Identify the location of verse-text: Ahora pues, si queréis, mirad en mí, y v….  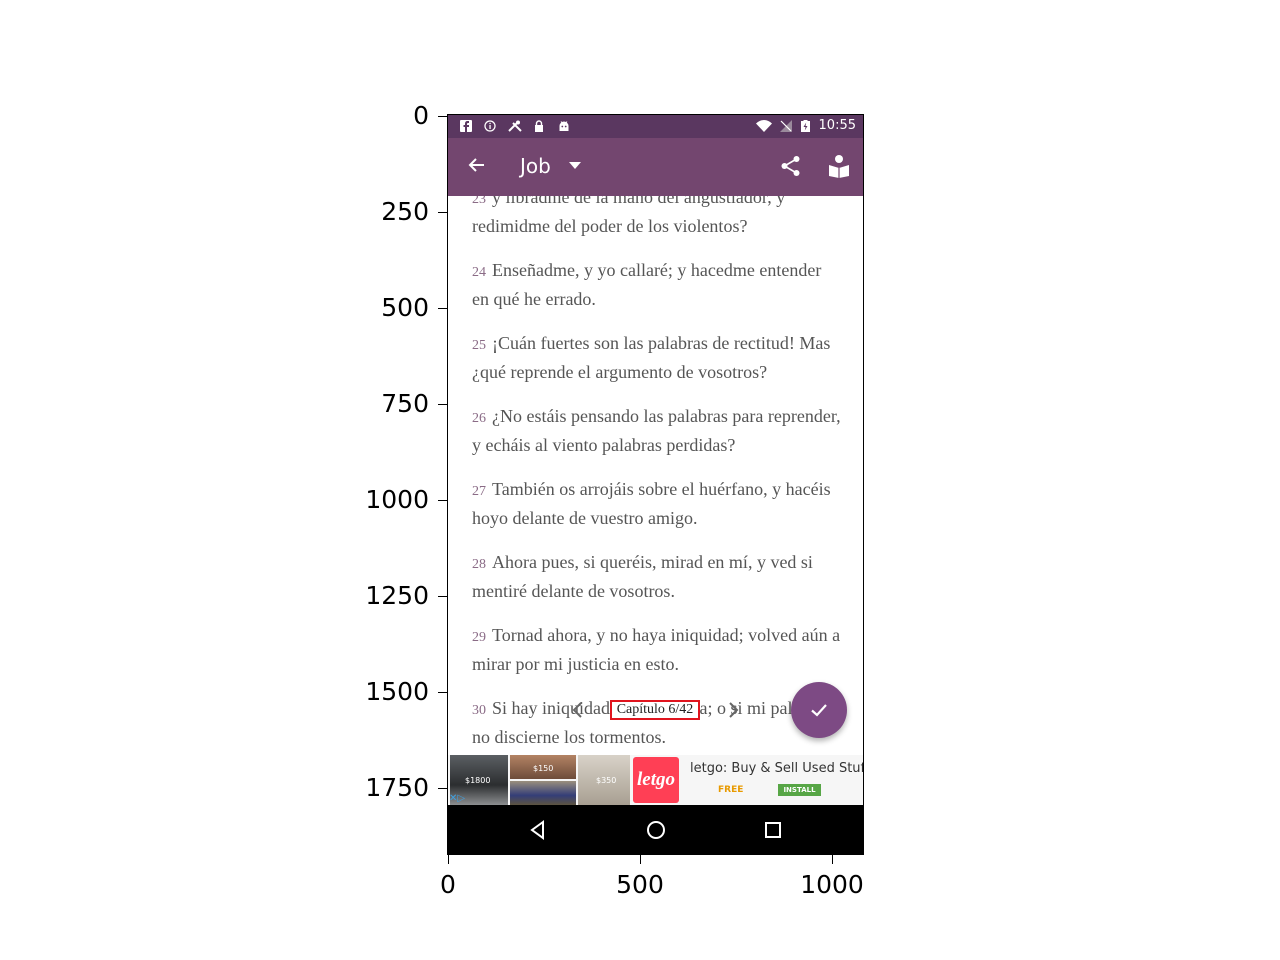
(642, 576).